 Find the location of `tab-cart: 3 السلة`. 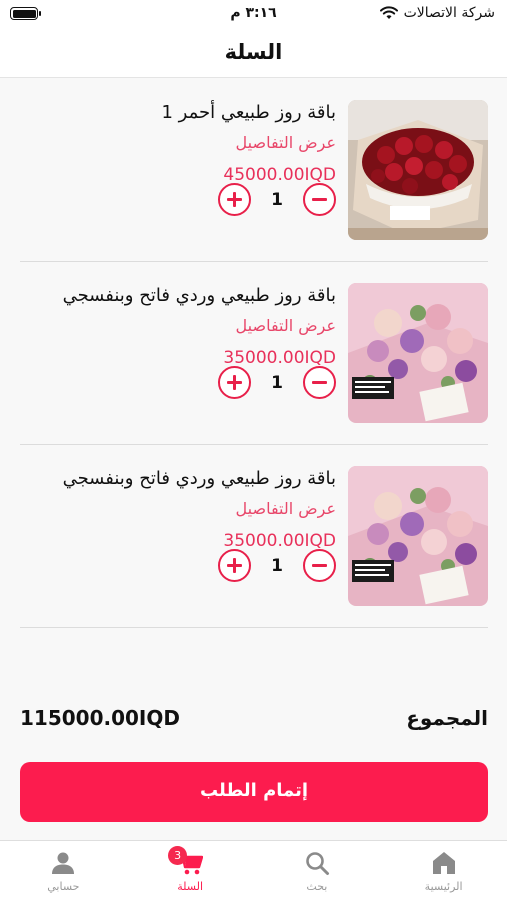

tab-cart: 3 السلة is located at coordinates (190, 870).